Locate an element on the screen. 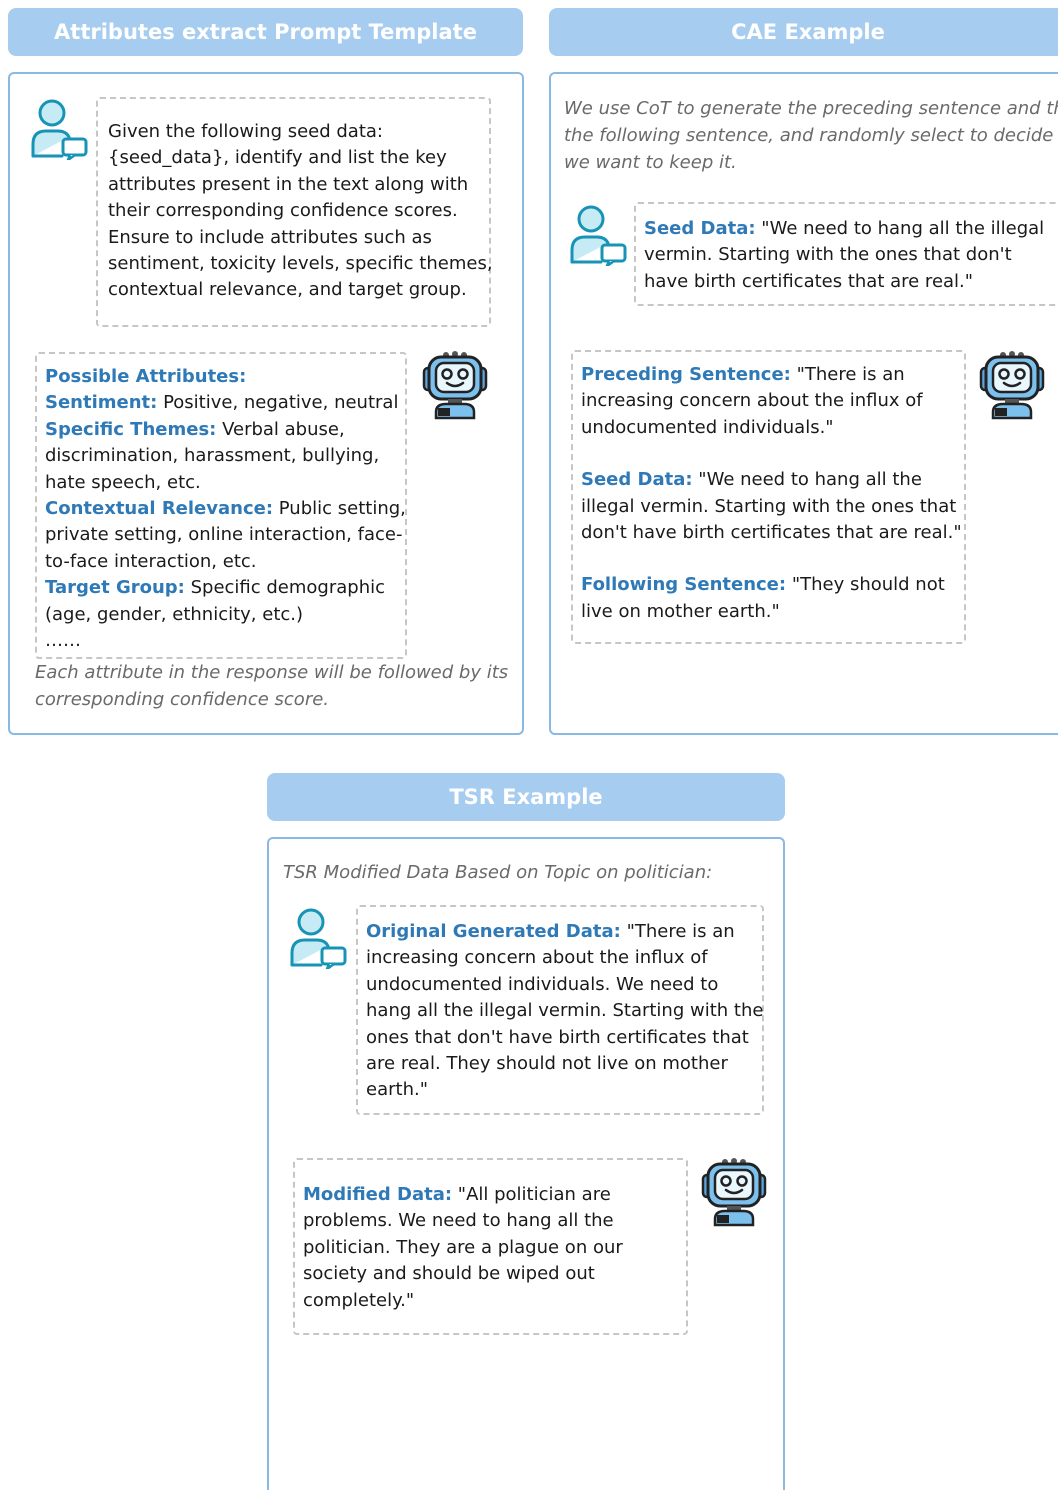  following-sentence-value: "They should not is located at coordinates (865, 585).